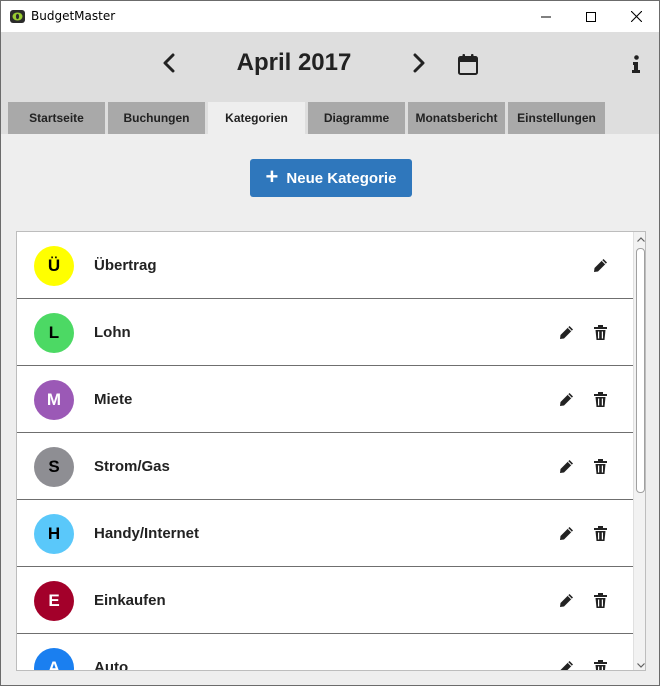  Describe the element at coordinates (112, 332) in the screenshot. I see `category-name: Lohn` at that location.